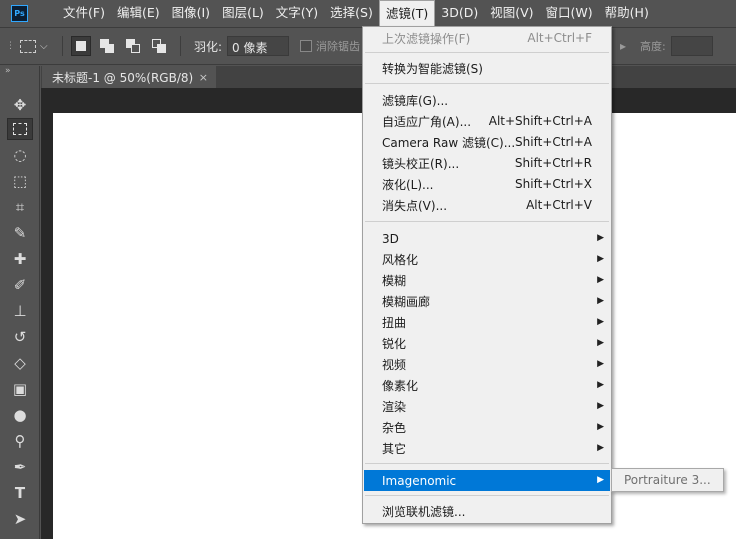 This screenshot has height=539, width=736. I want to click on history-brush-tool-icon: ↺, so click(20, 337).